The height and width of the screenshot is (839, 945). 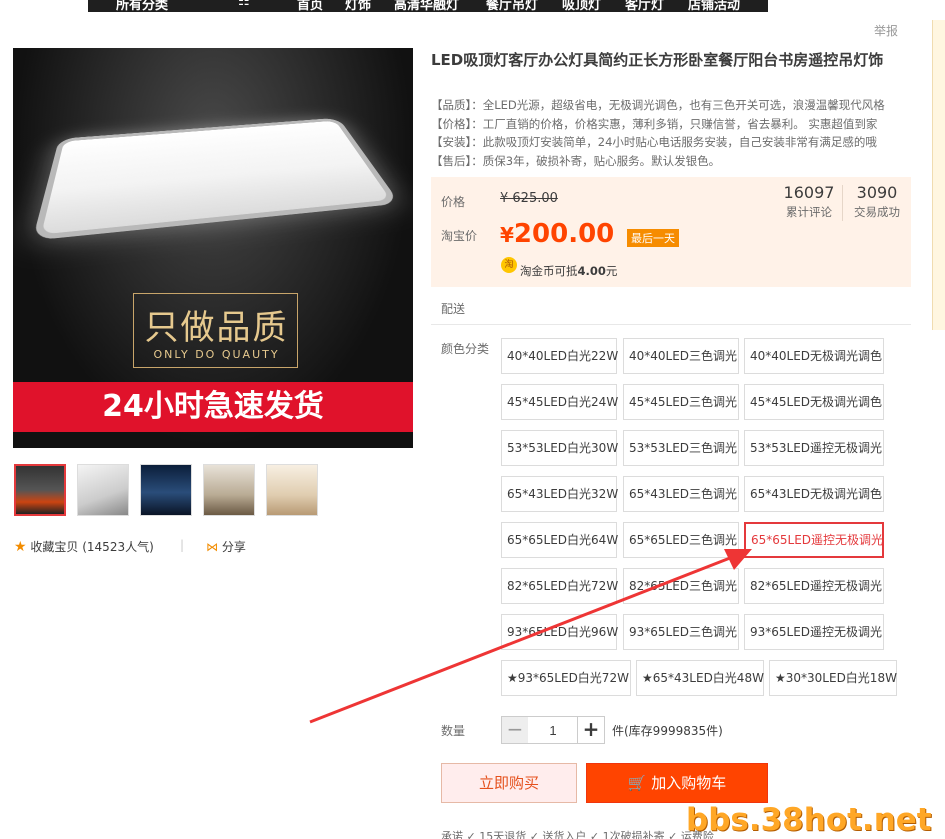 What do you see at coordinates (553, 730) in the screenshot?
I see `quantity-input` at bounding box center [553, 730].